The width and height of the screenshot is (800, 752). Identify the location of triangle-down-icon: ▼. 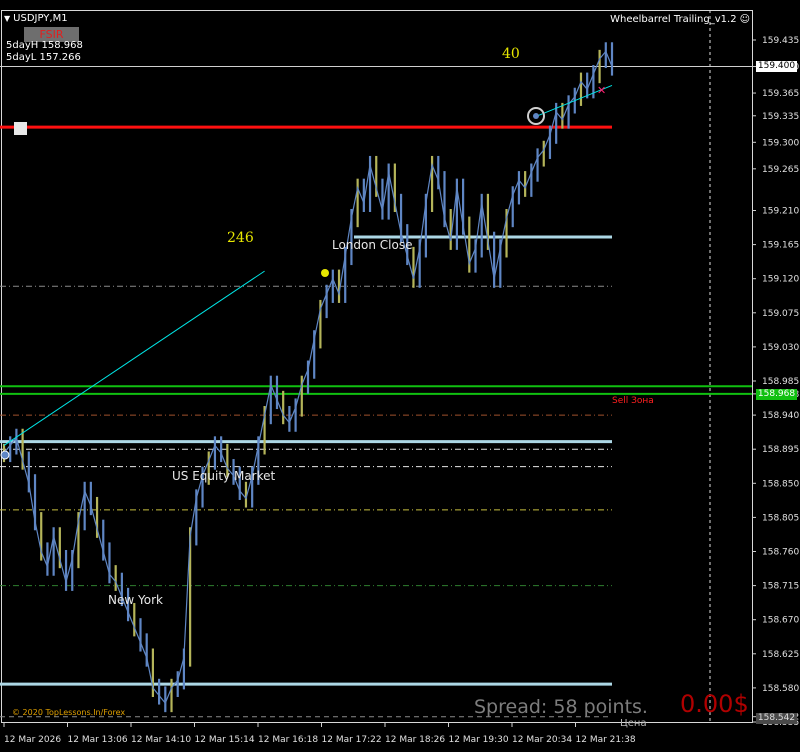
(7, 18).